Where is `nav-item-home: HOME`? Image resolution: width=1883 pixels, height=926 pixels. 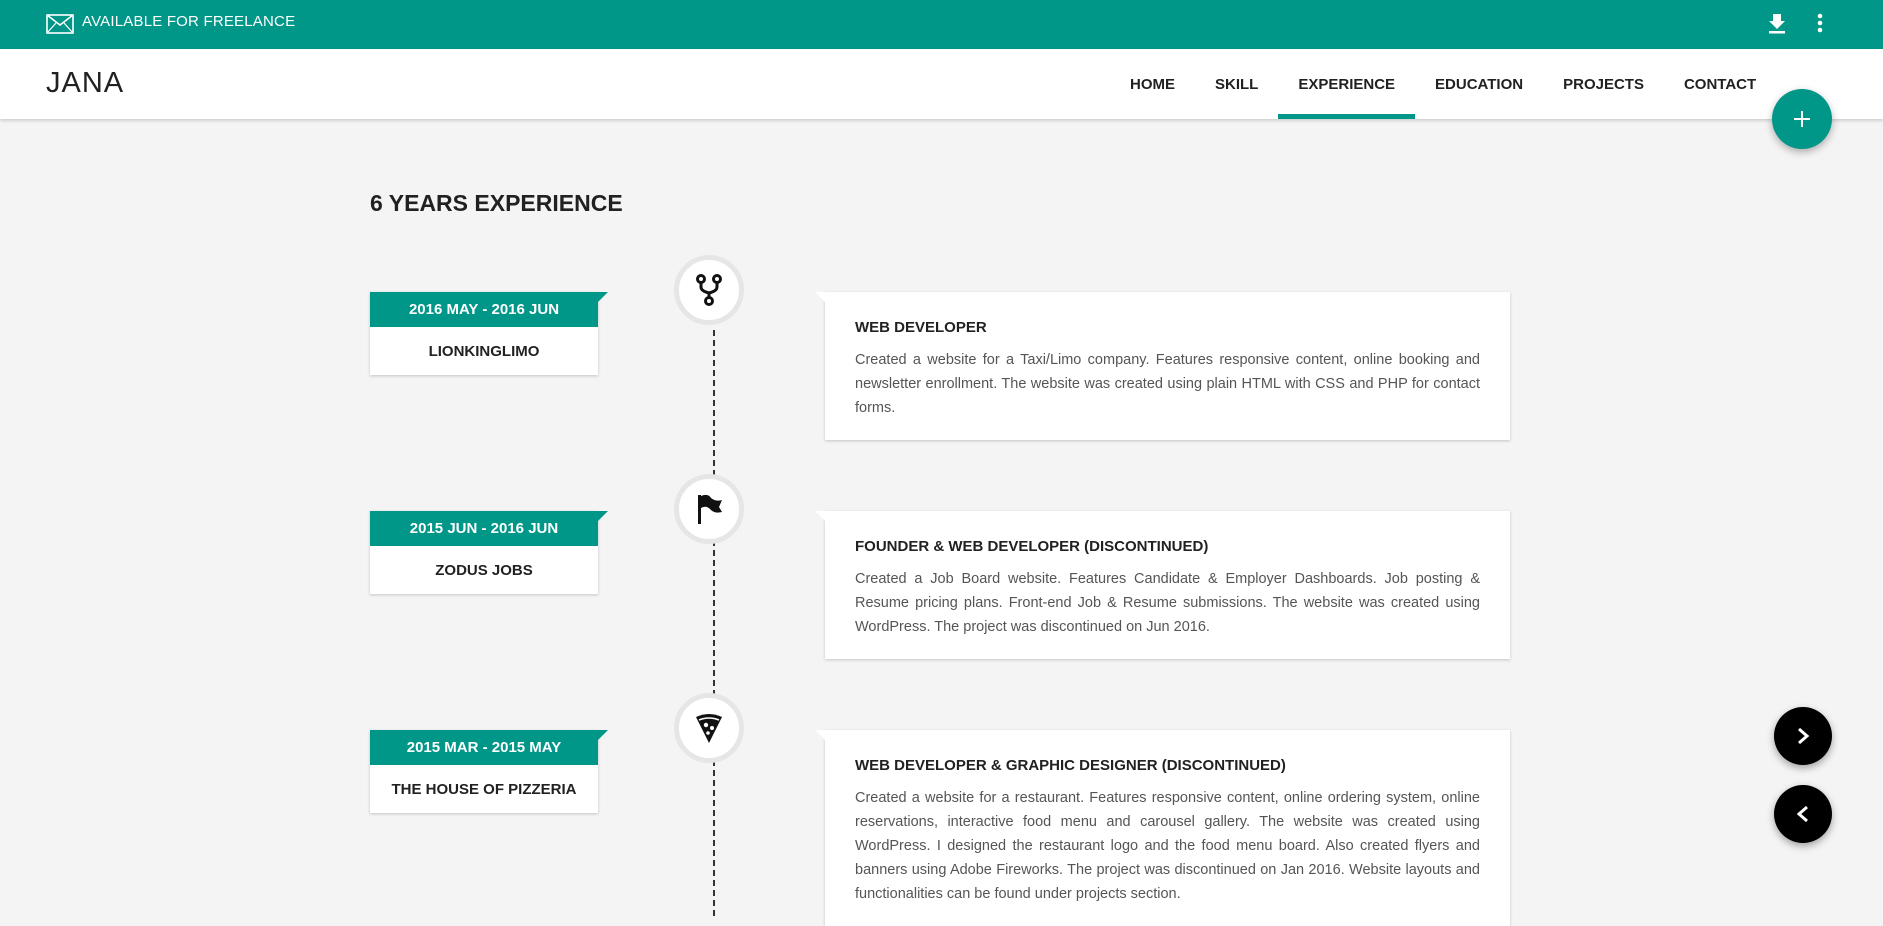 nav-item-home: HOME is located at coordinates (1152, 84).